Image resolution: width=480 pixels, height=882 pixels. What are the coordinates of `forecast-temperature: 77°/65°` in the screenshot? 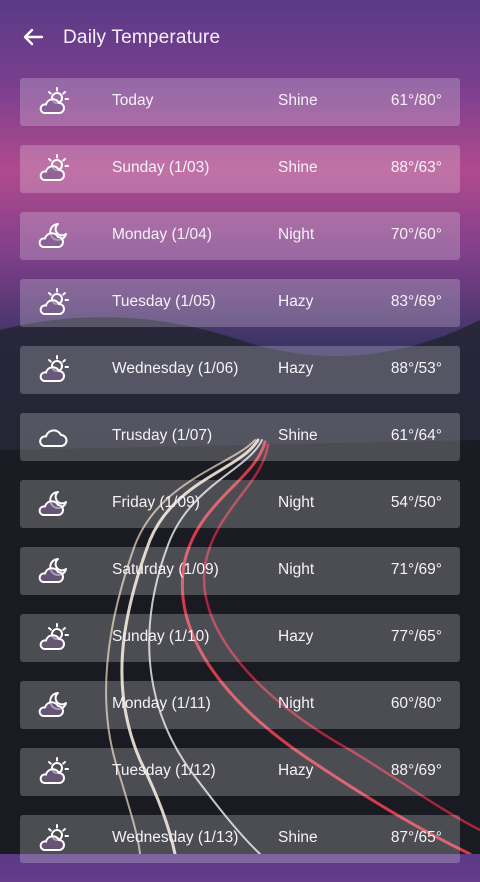 It's located at (416, 636).